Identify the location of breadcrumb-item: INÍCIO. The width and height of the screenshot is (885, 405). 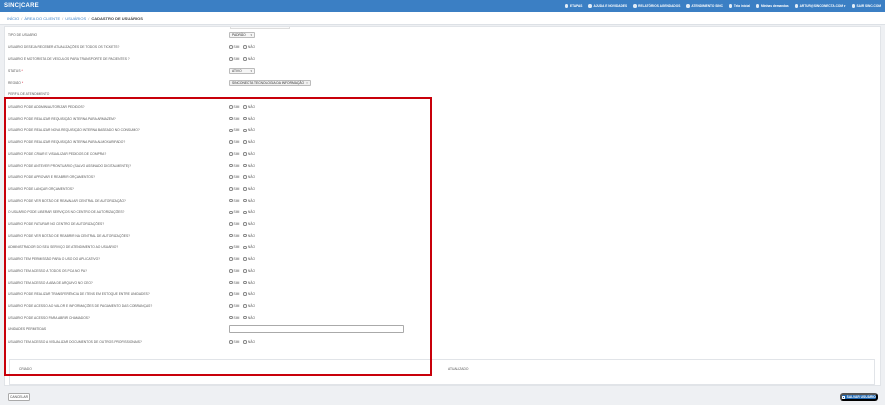
(13, 18).